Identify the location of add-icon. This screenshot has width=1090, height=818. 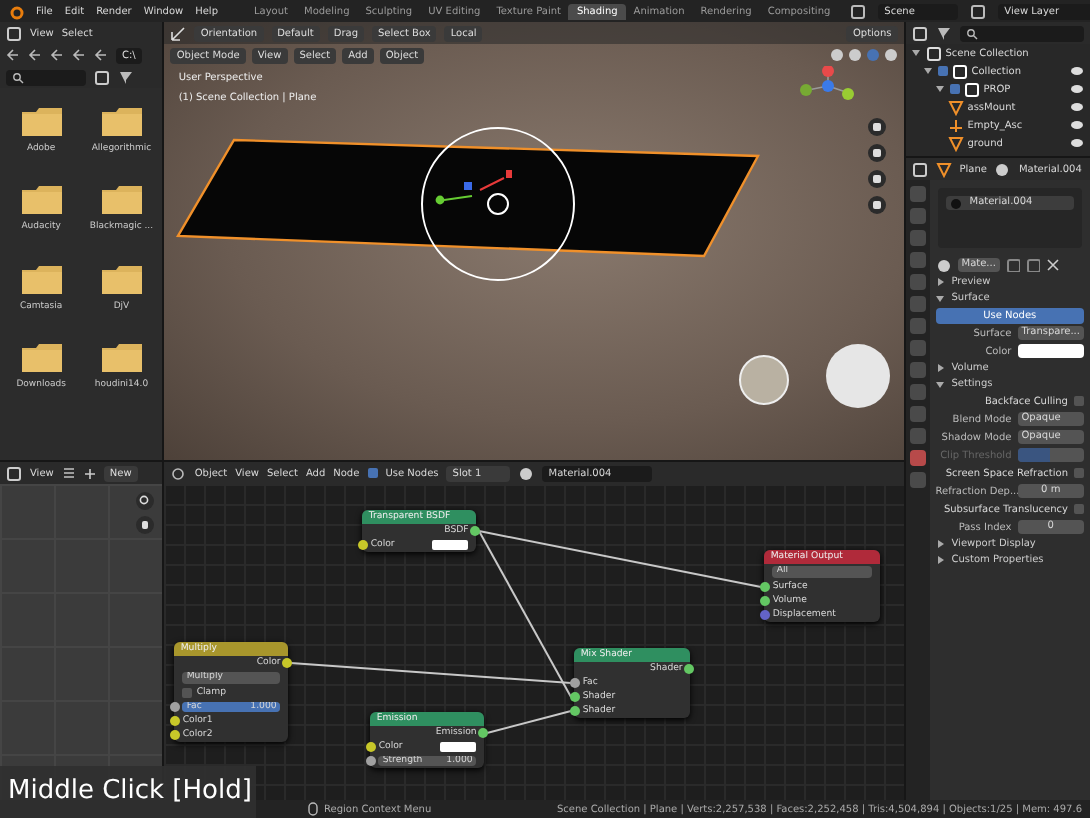
(89, 473).